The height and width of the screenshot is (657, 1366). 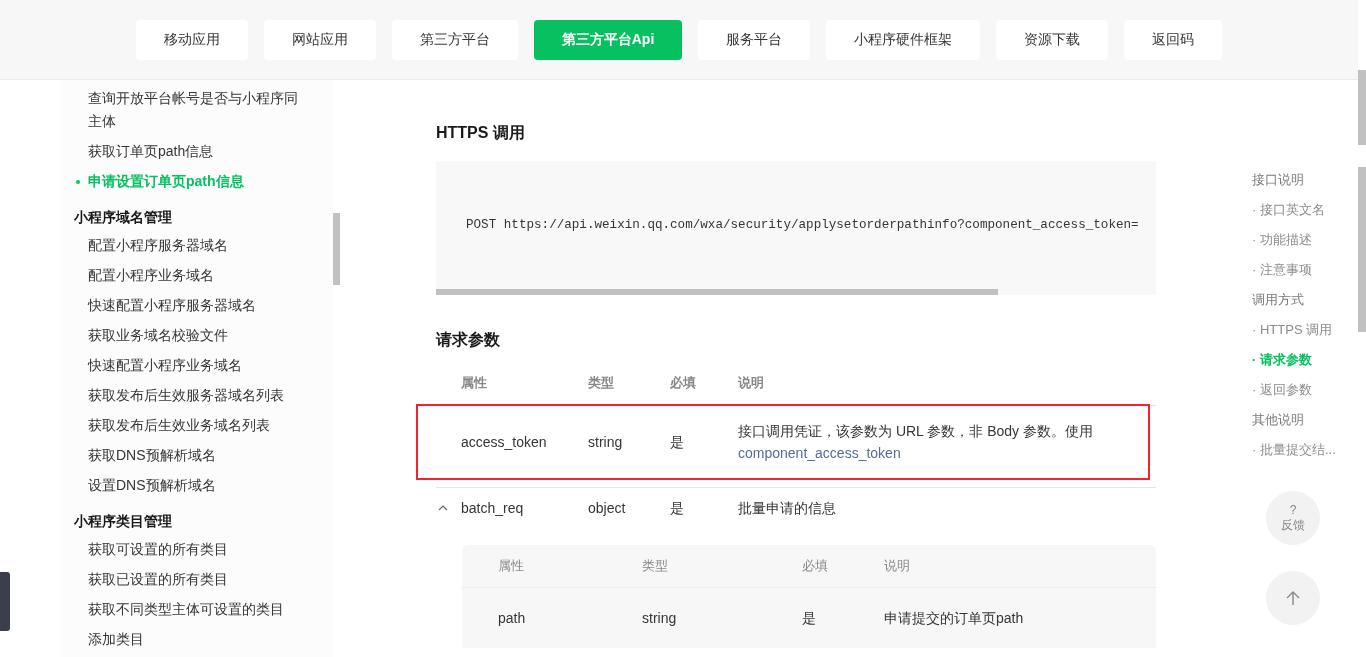 What do you see at coordinates (191, 609) in the screenshot?
I see `sidebar-item: 获取不同类型主体可设置的类目` at bounding box center [191, 609].